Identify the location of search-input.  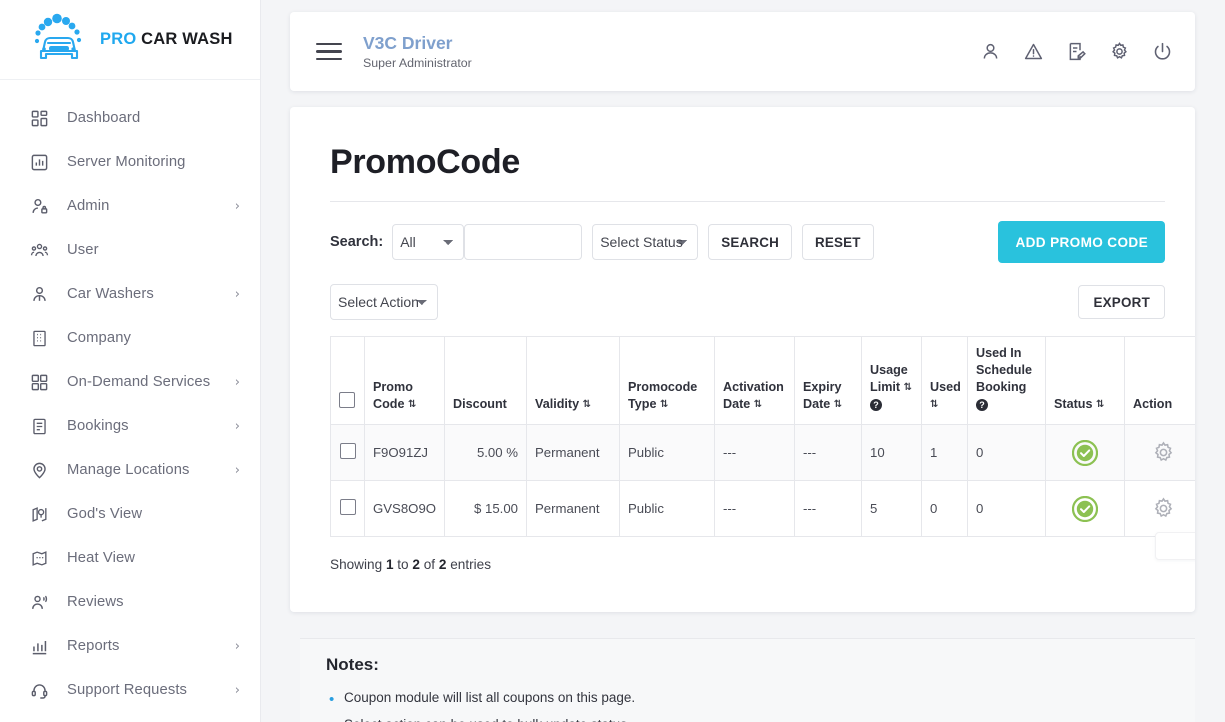
(523, 242).